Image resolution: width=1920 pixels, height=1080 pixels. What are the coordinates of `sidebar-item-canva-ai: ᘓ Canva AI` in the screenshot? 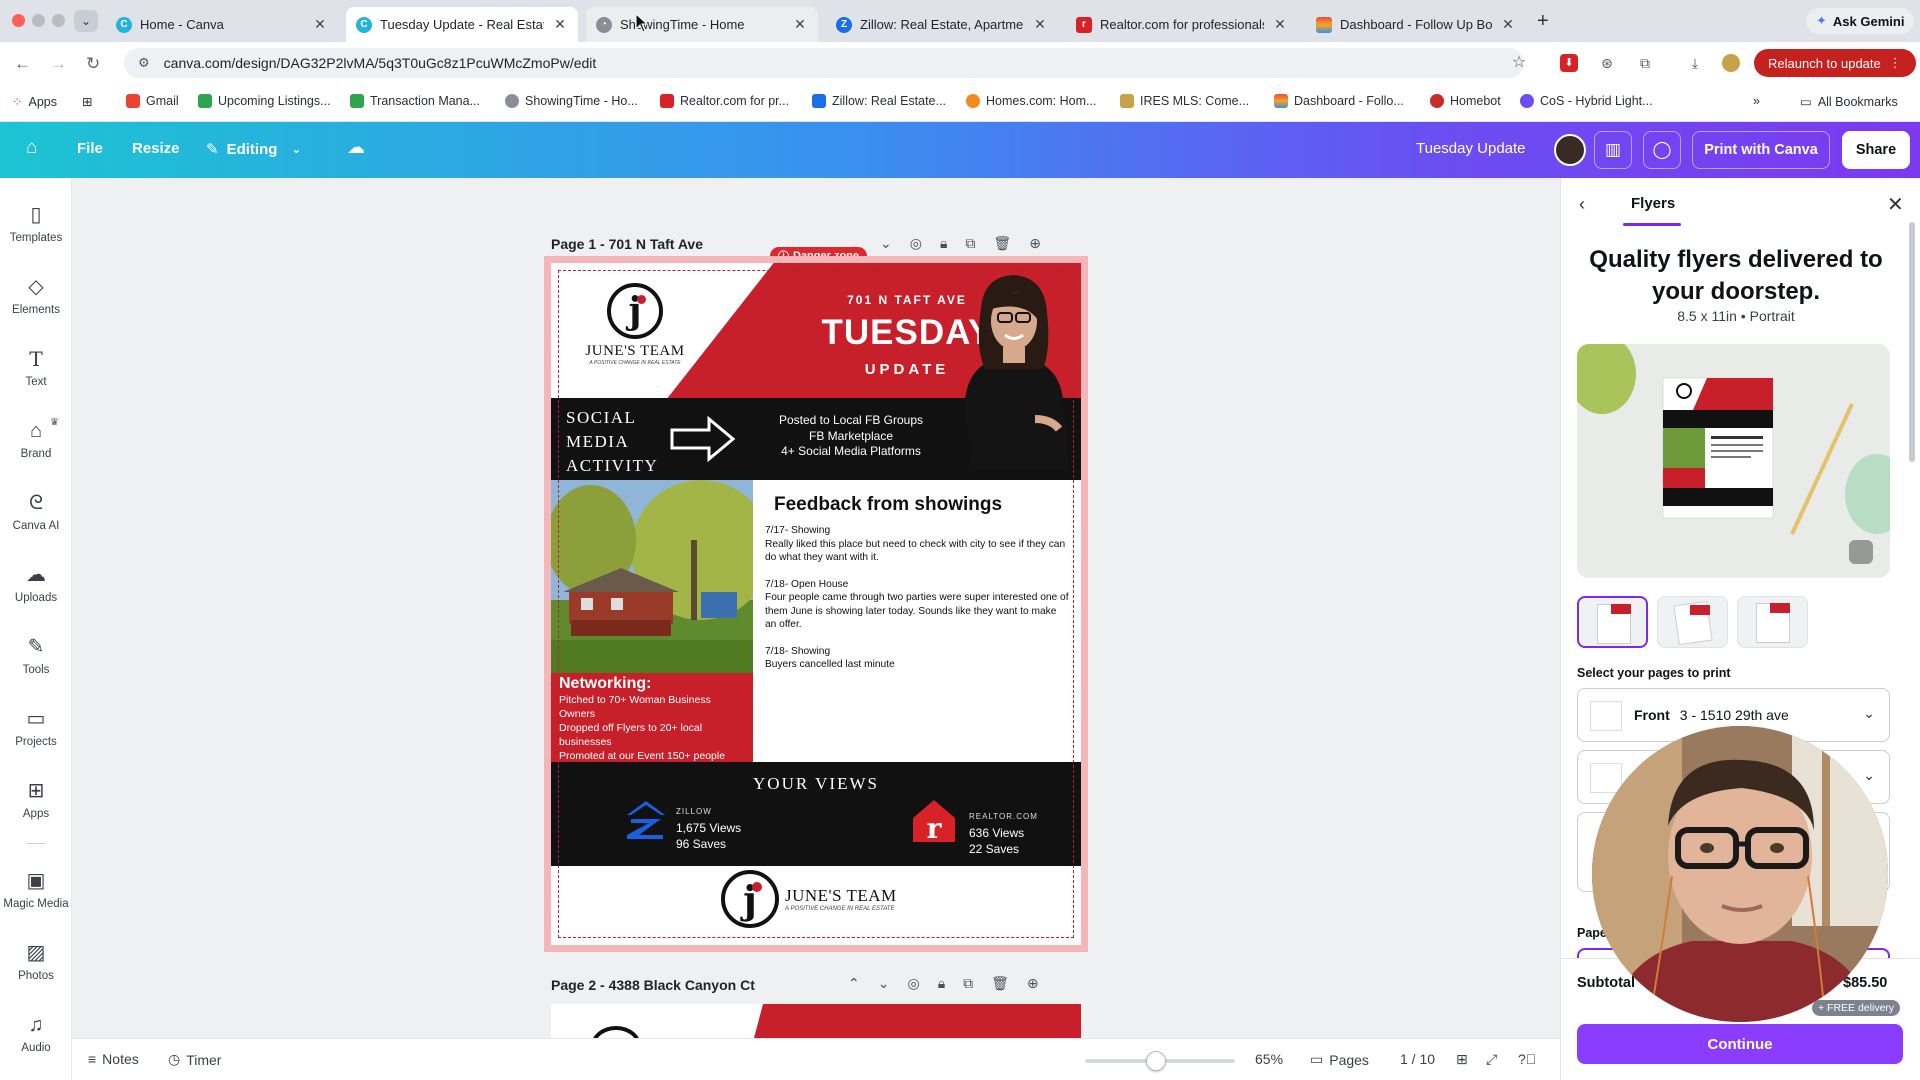 It's located at (36, 520).